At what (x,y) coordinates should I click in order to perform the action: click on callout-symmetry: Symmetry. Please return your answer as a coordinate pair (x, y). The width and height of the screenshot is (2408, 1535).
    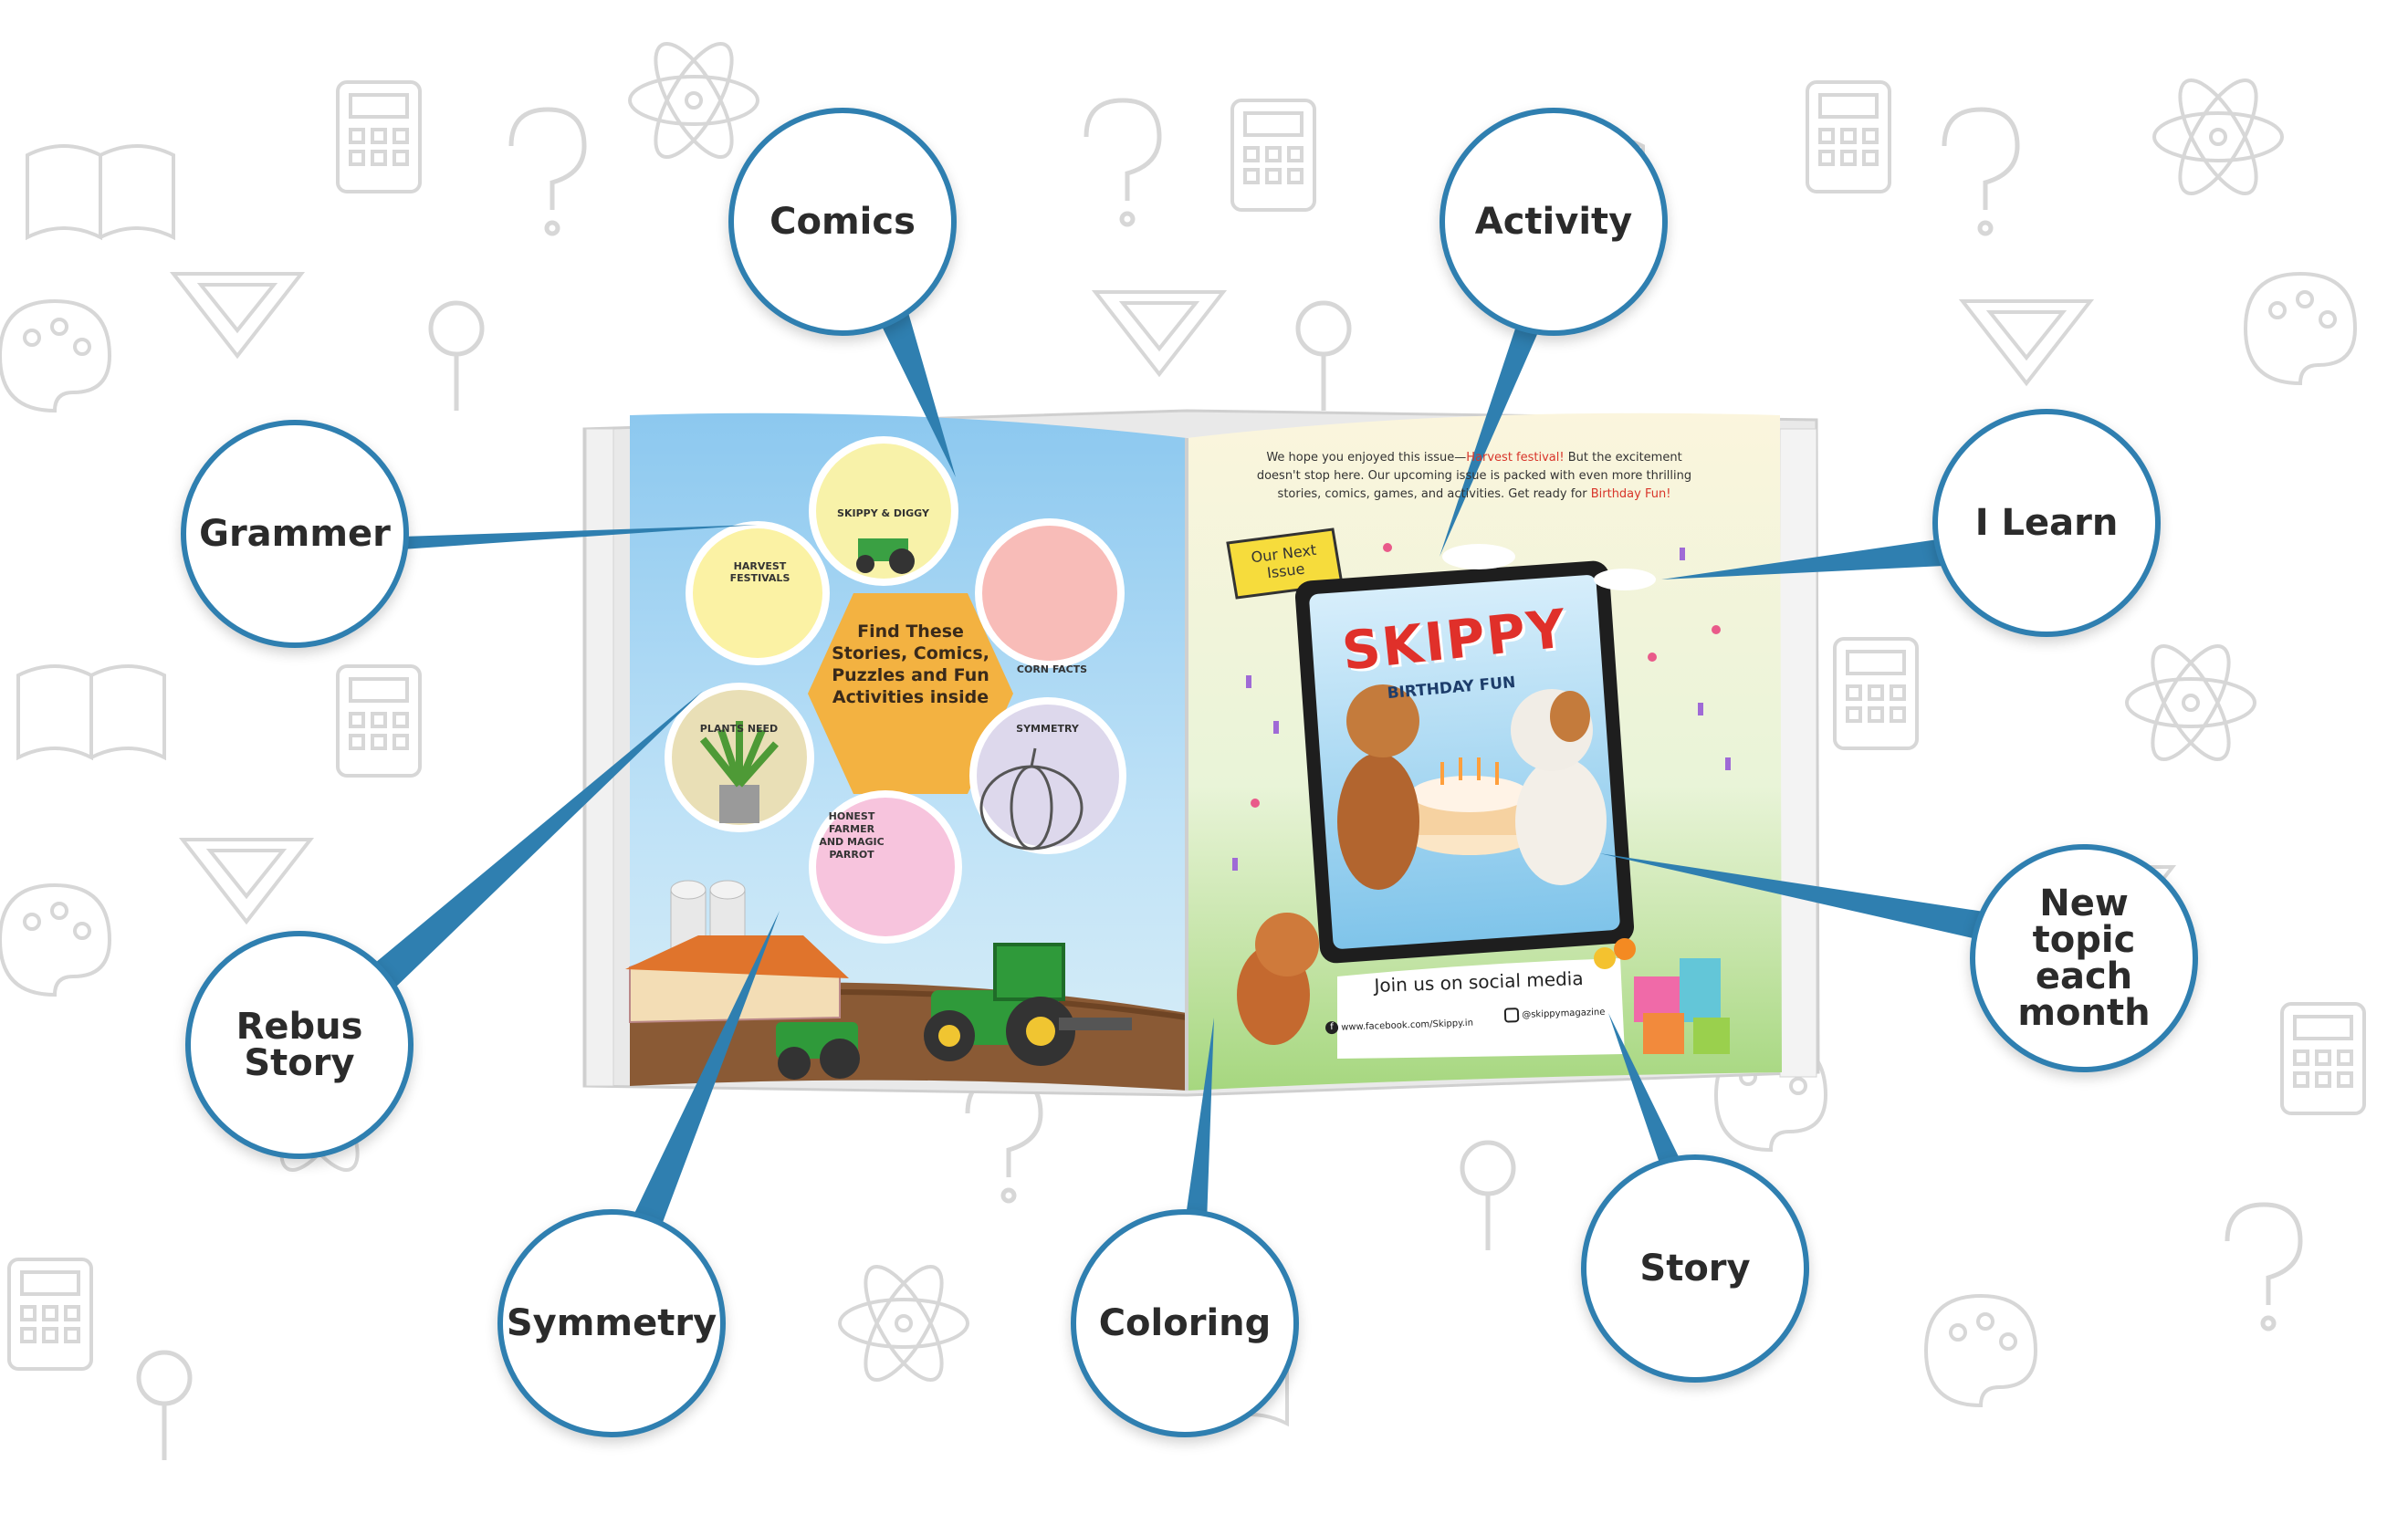
    Looking at the image, I should click on (612, 1323).